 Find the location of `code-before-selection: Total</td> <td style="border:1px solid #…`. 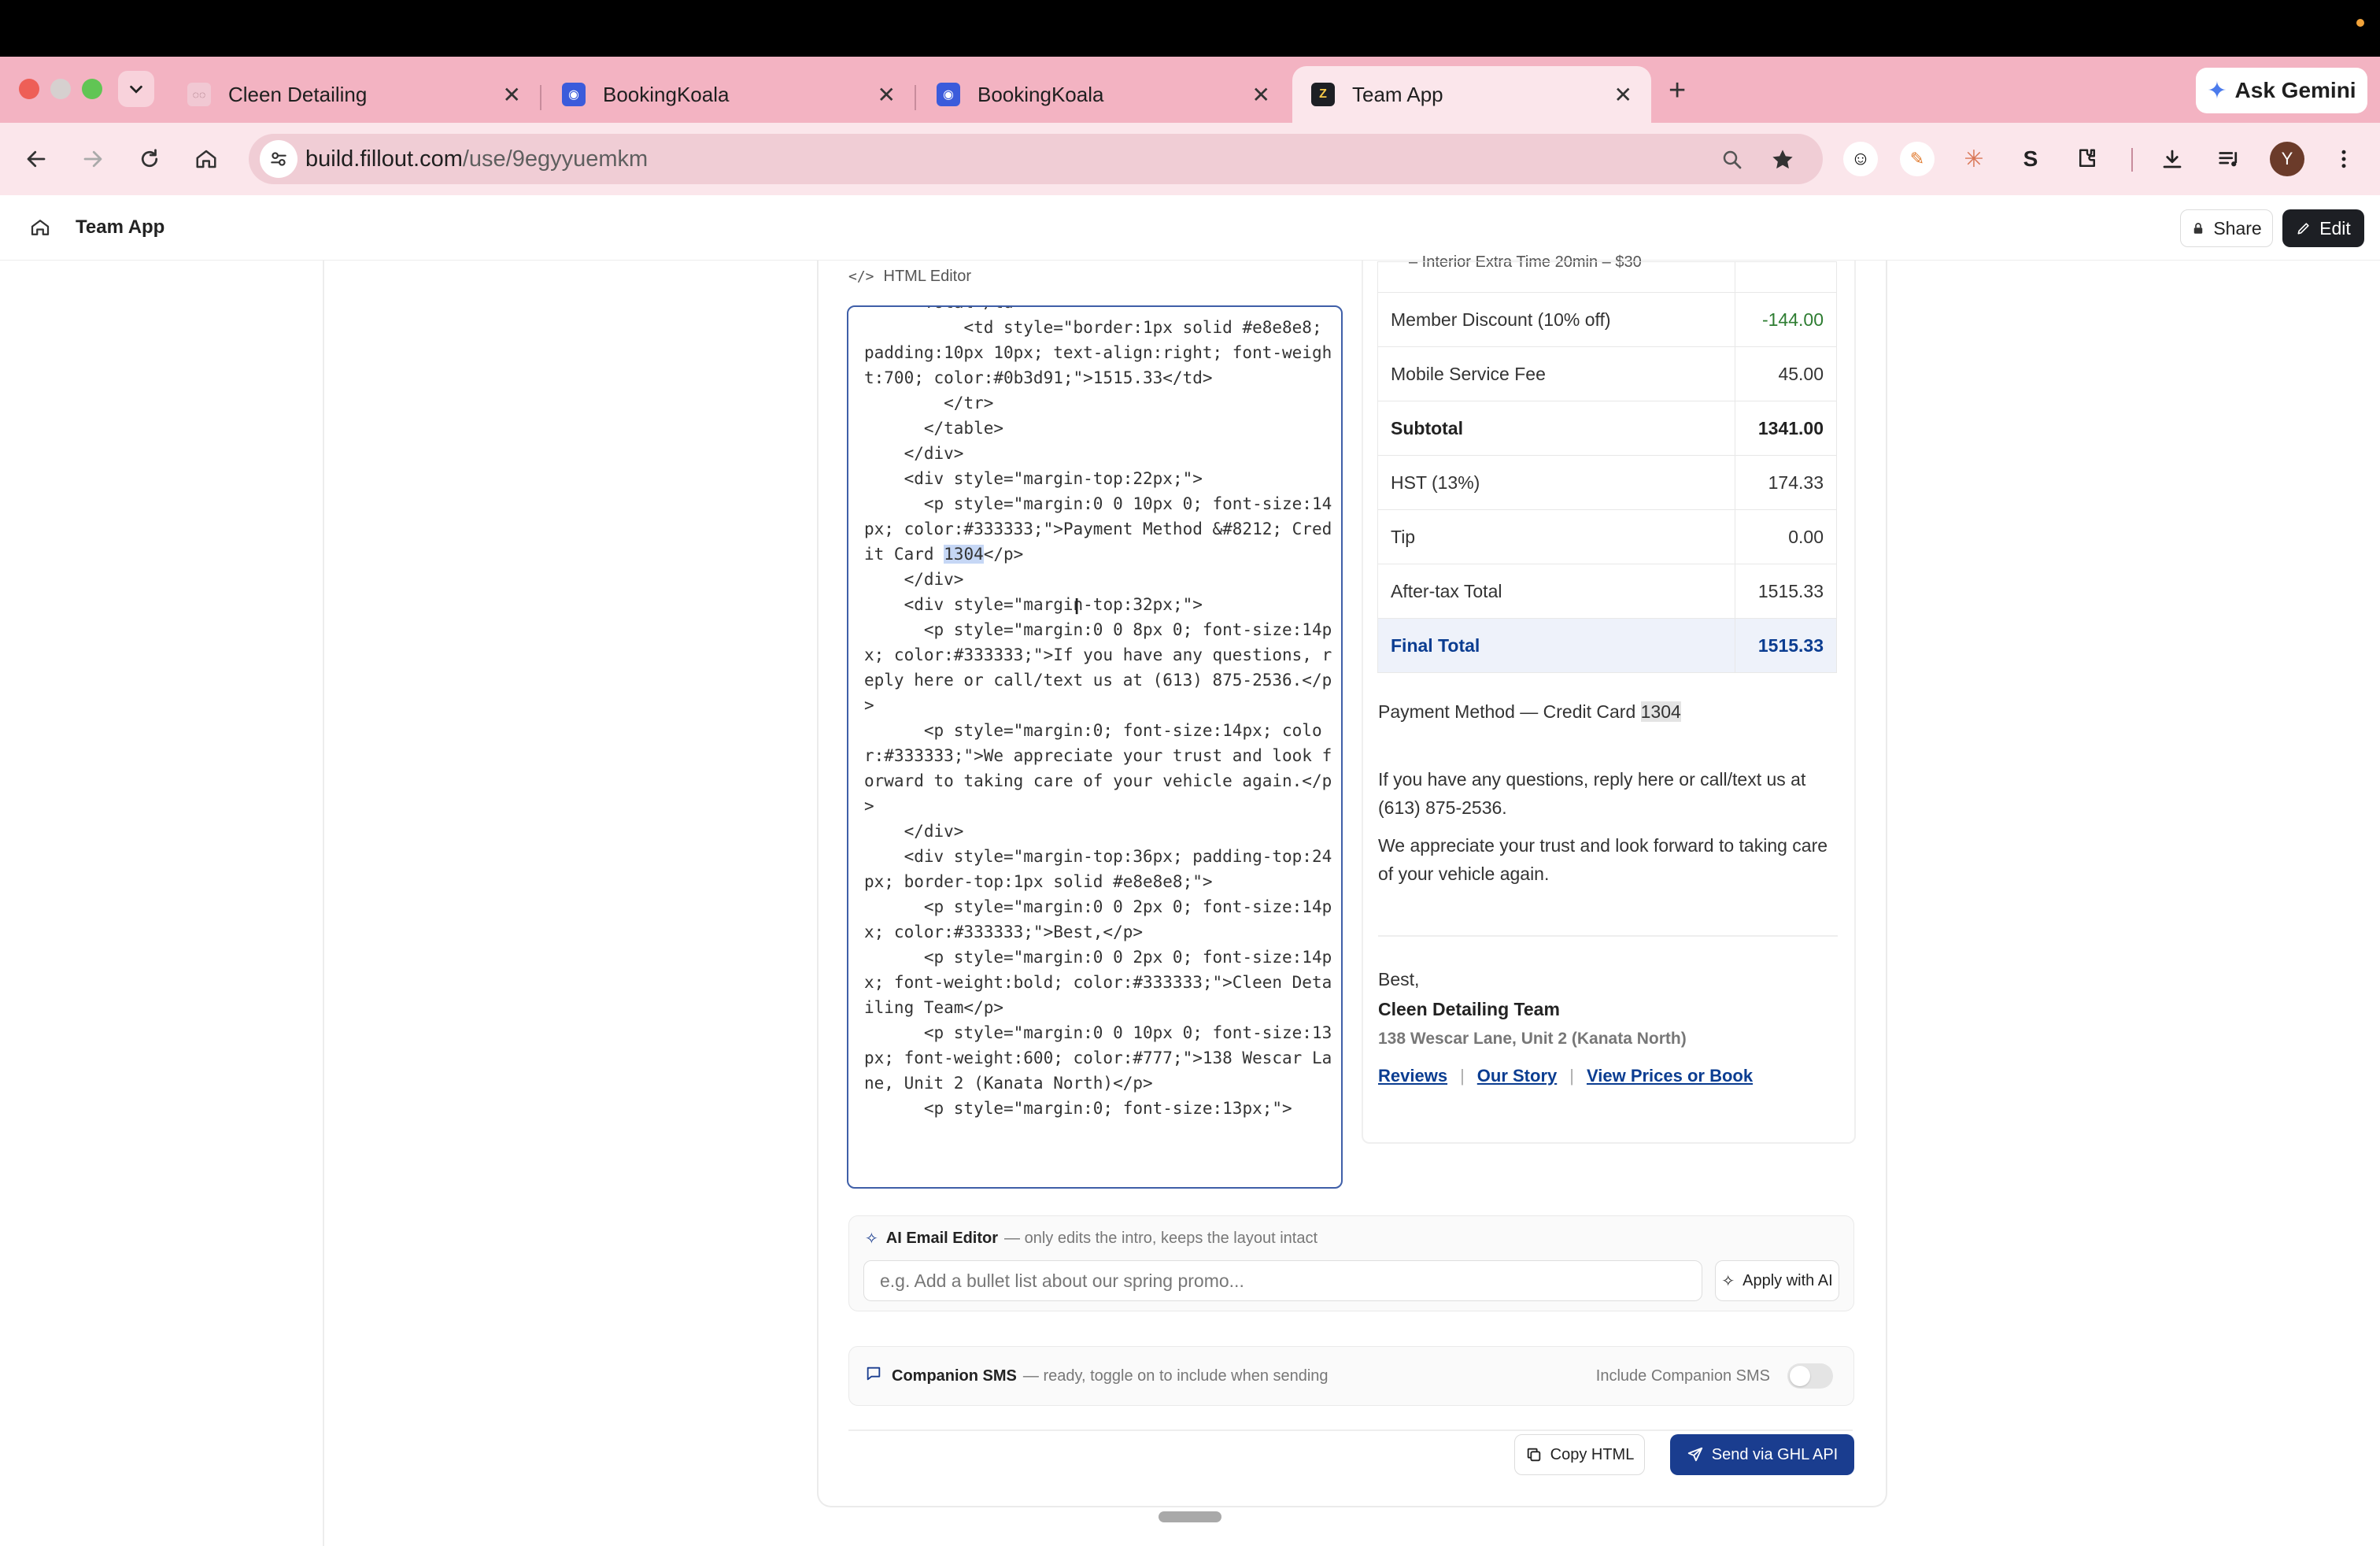

code-before-selection: Total</td> <td style="border:1px solid #… is located at coordinates (1098, 436).